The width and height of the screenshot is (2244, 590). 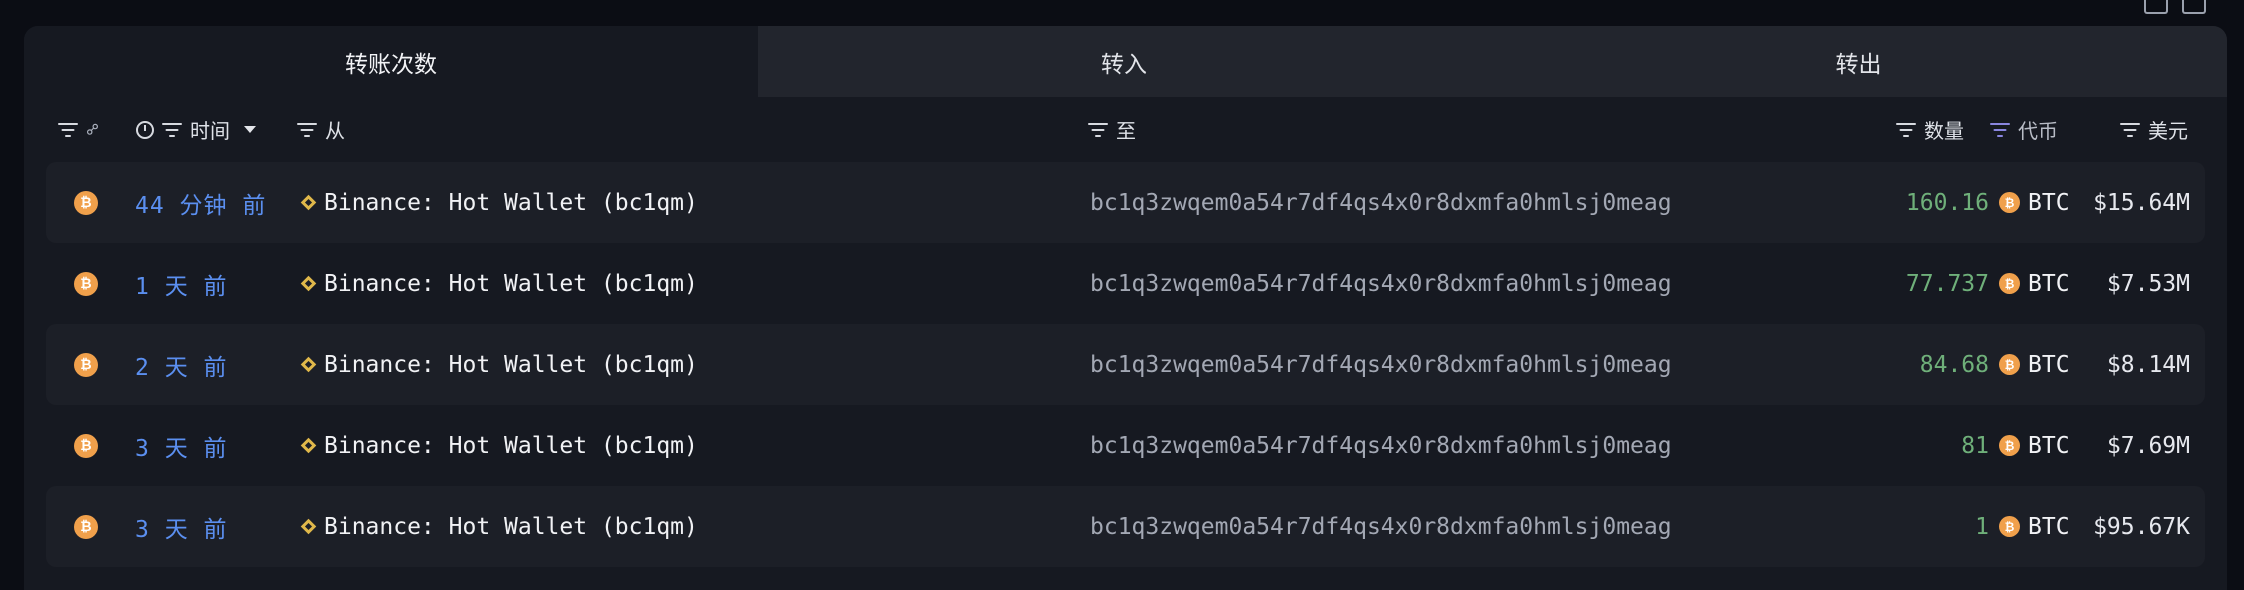 What do you see at coordinates (2141, 526) in the screenshot?
I see `usd-value: $95.67K` at bounding box center [2141, 526].